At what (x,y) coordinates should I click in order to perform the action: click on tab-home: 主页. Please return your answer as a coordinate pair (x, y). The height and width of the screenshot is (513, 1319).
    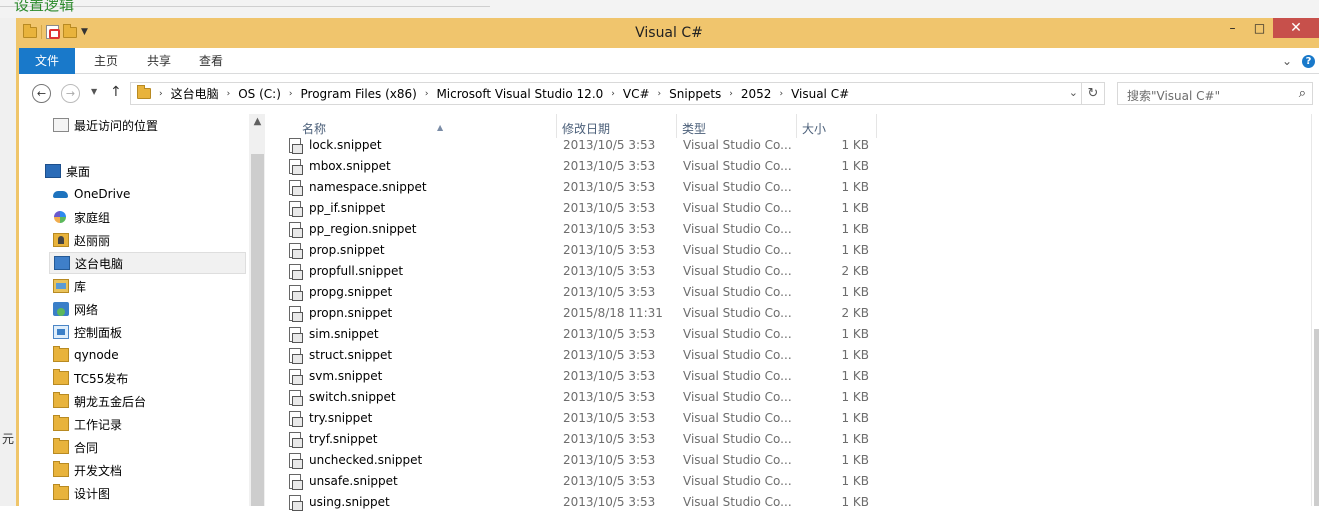
    Looking at the image, I should click on (106, 61).